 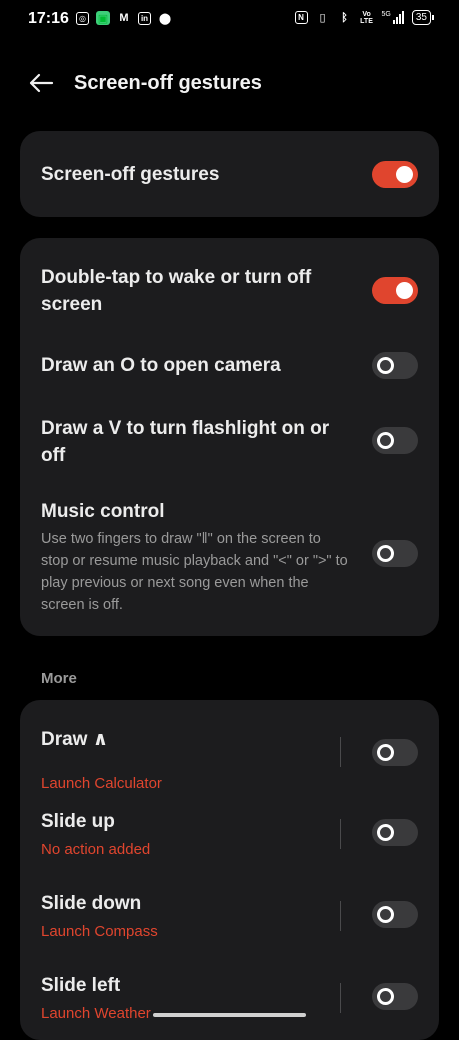 I want to click on more-row-slide-down: Slide down Launch Compass, so click(x=229, y=915).